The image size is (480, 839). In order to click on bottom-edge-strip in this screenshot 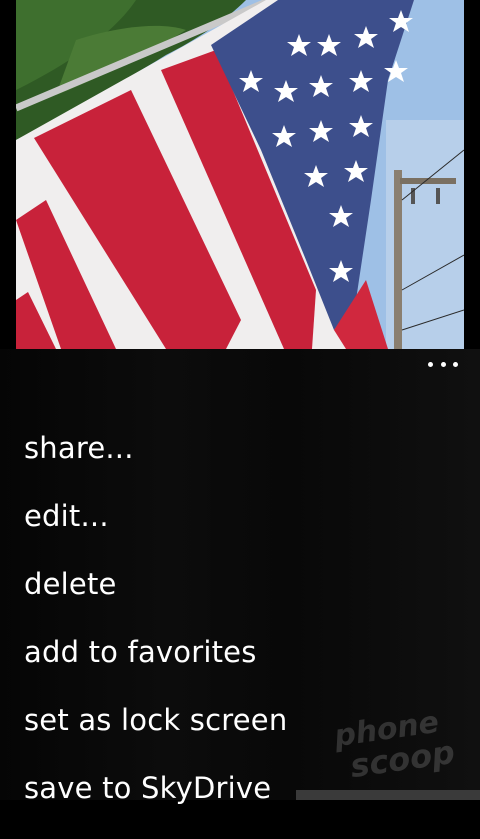, I will do `click(388, 795)`.